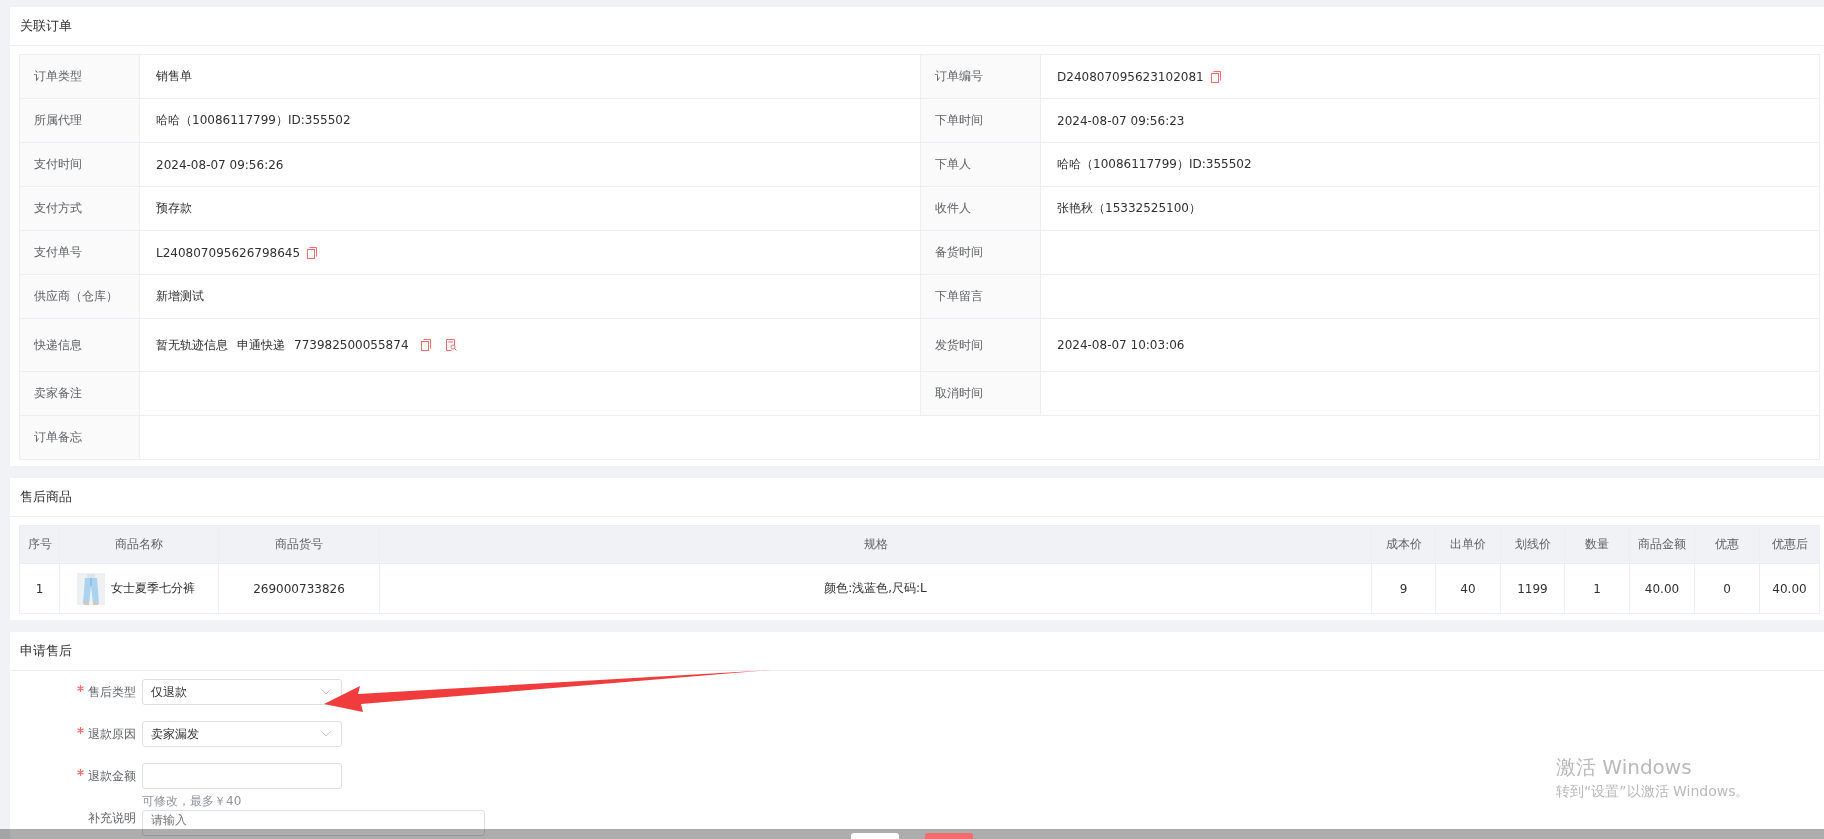 Image resolution: width=1824 pixels, height=839 pixels. I want to click on field-label: 下单留言, so click(981, 297).